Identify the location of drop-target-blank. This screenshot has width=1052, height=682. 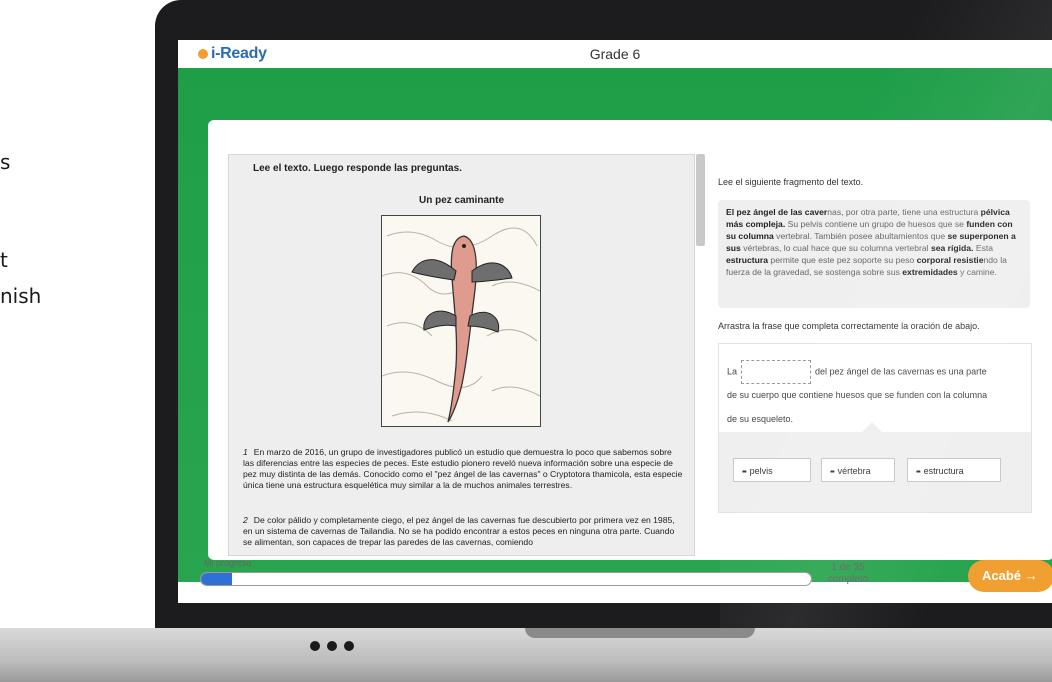
(776, 372).